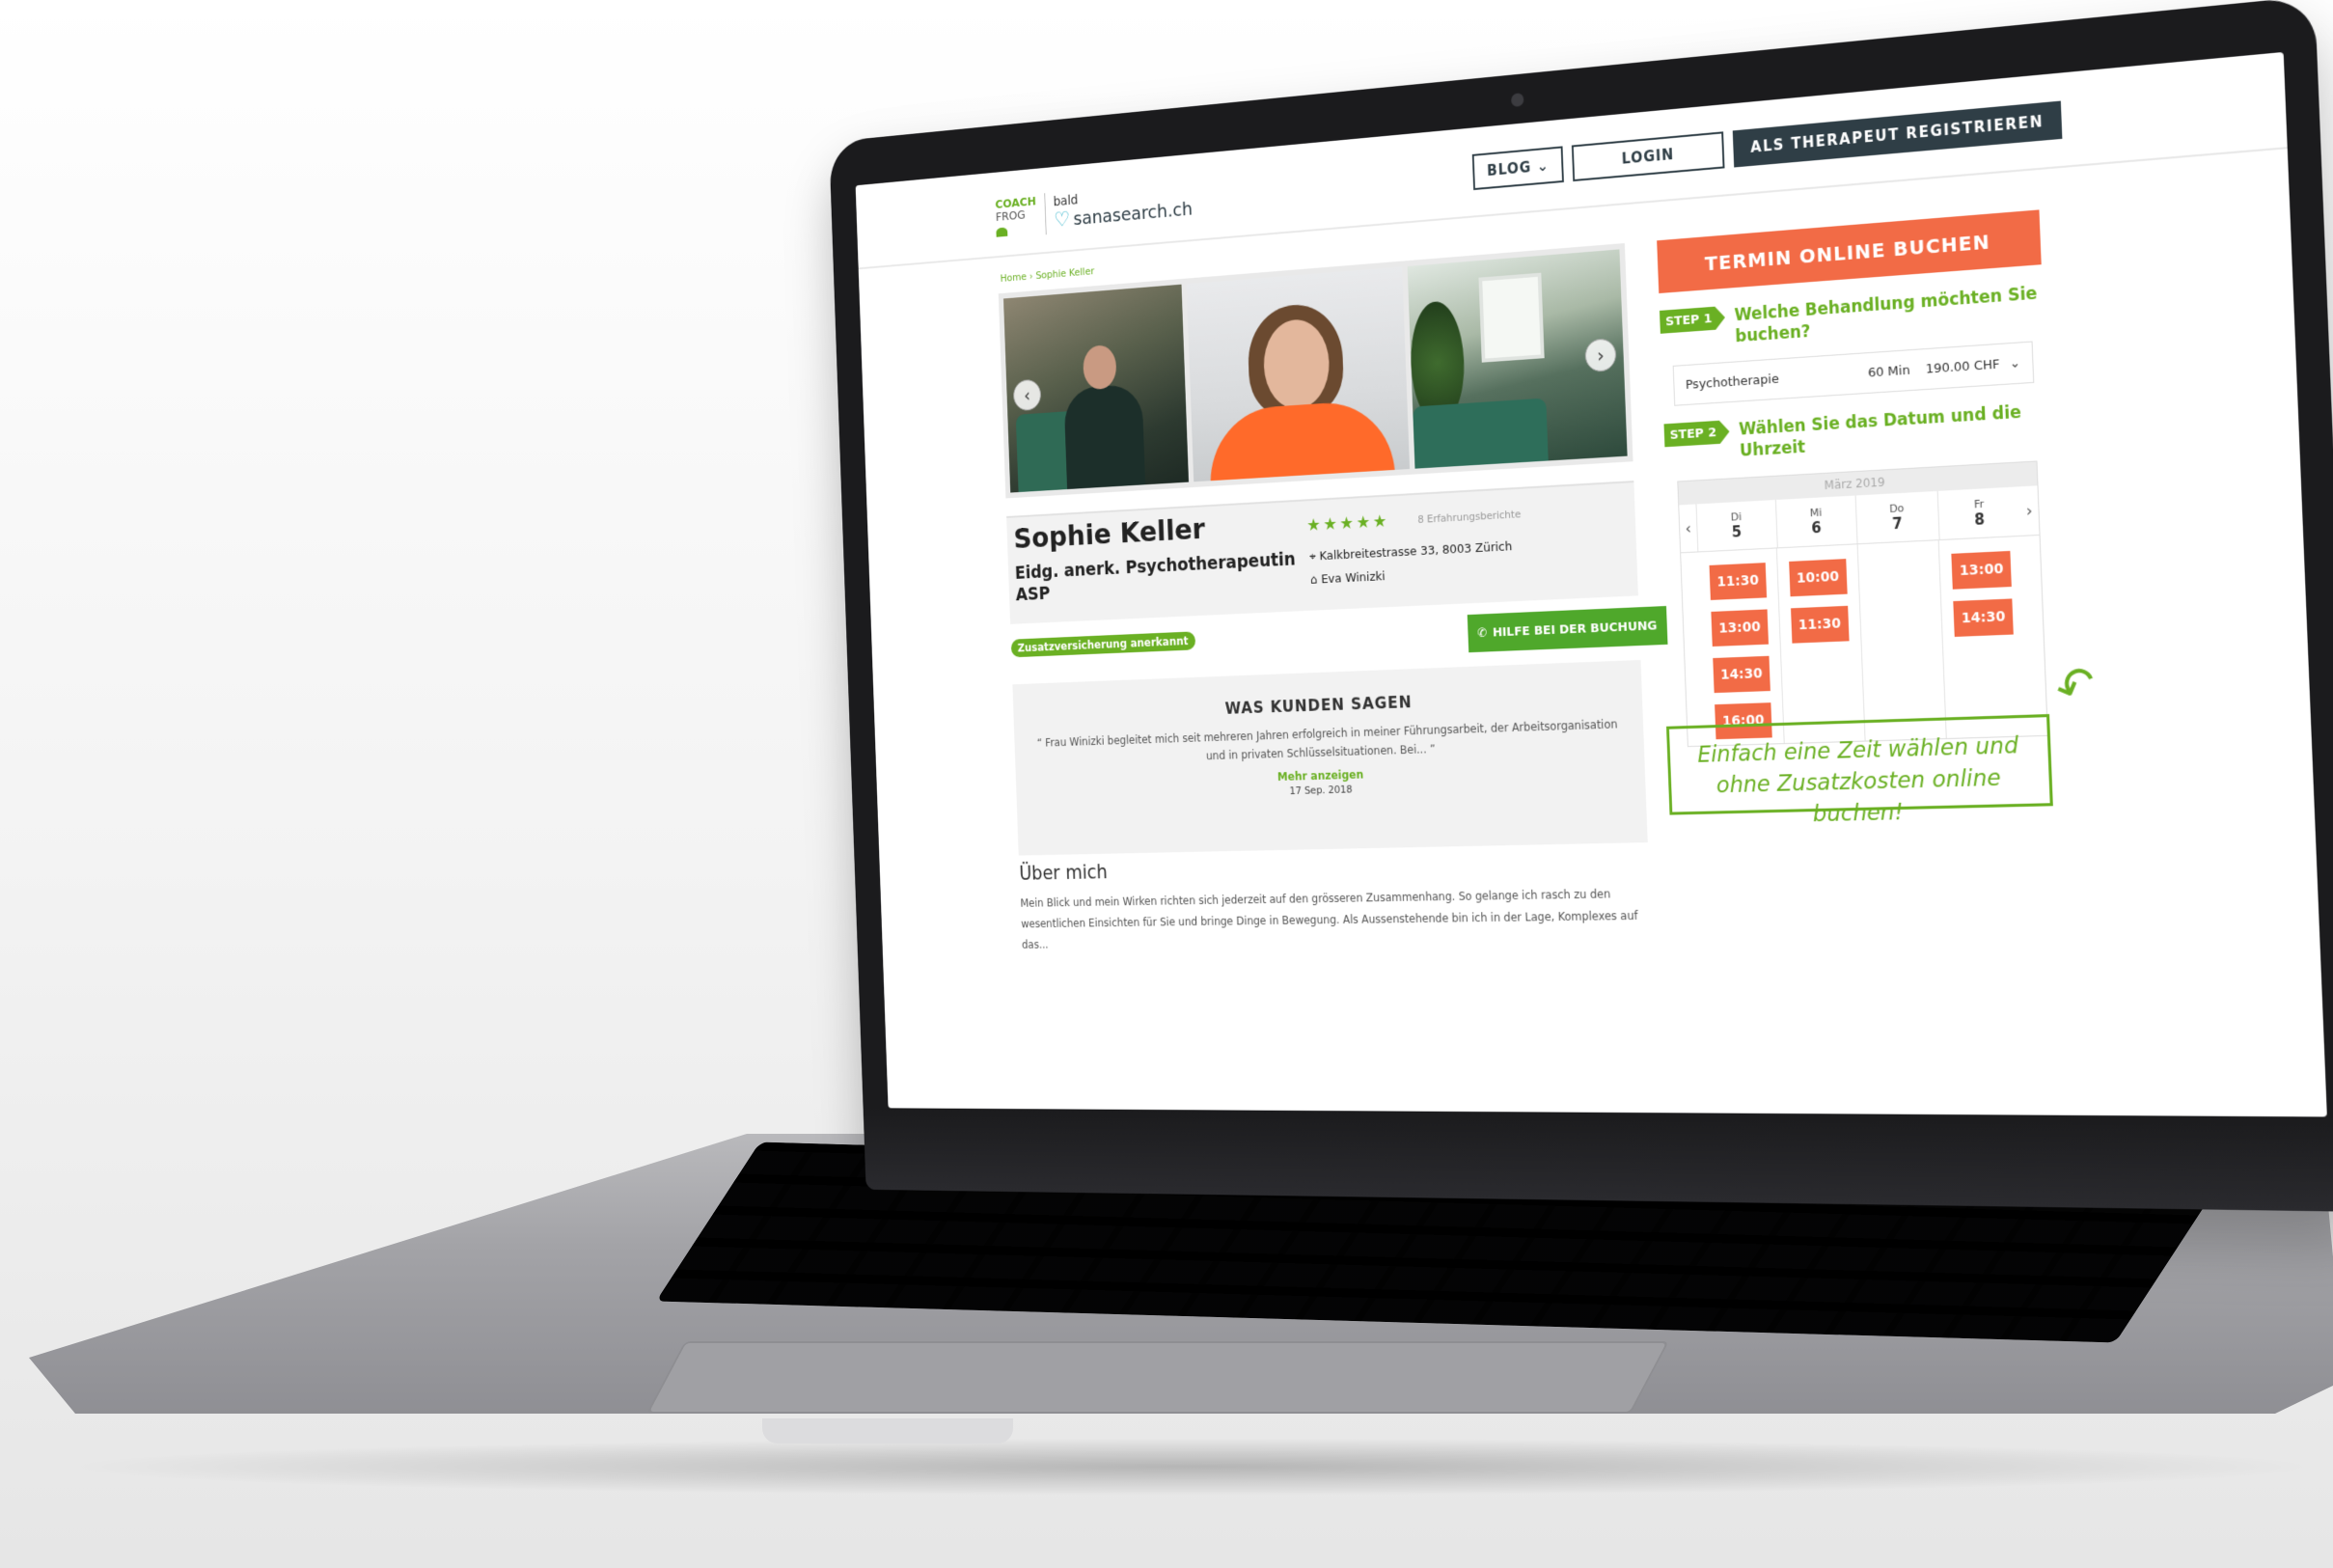 Image resolution: width=2333 pixels, height=1568 pixels. I want to click on time-slot: 10:00, so click(1818, 578).